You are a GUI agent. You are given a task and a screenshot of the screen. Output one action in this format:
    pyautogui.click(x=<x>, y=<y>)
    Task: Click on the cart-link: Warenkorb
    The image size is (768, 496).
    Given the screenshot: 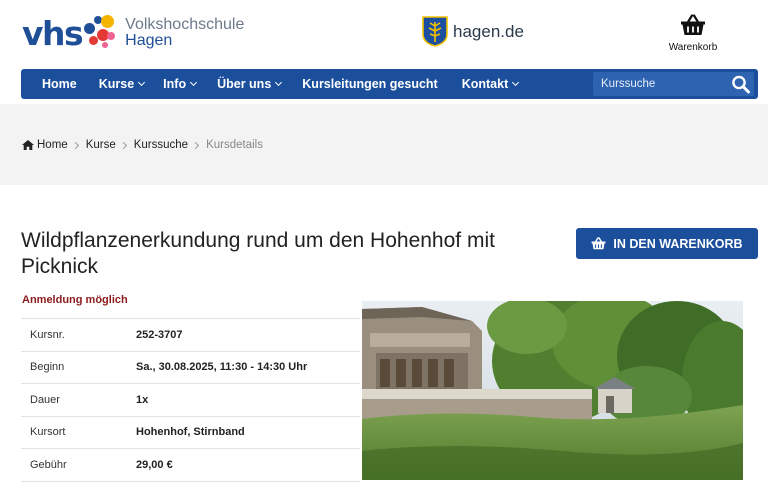 What is the action you would take?
    pyautogui.click(x=693, y=33)
    